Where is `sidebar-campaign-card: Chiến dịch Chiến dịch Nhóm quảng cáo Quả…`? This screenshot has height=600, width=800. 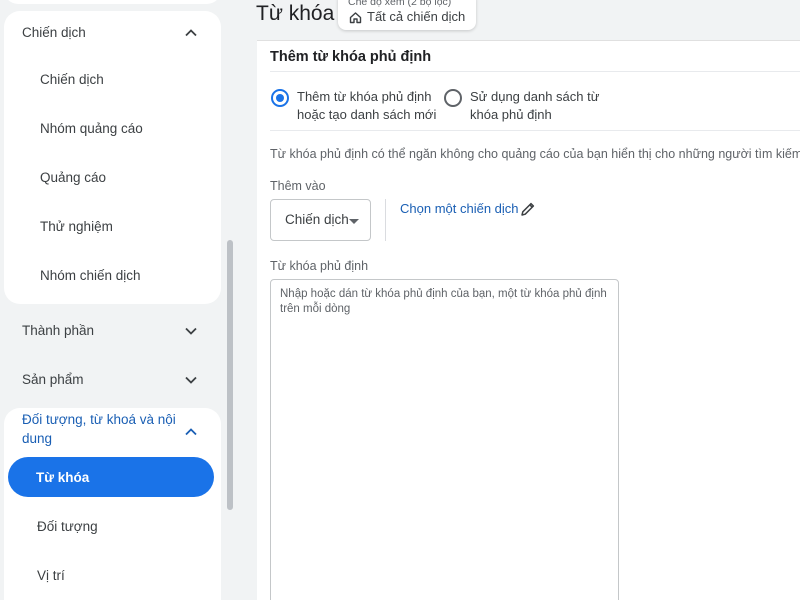 sidebar-campaign-card: Chiến dịch Chiến dịch Nhóm quảng cáo Quả… is located at coordinates (112, 157).